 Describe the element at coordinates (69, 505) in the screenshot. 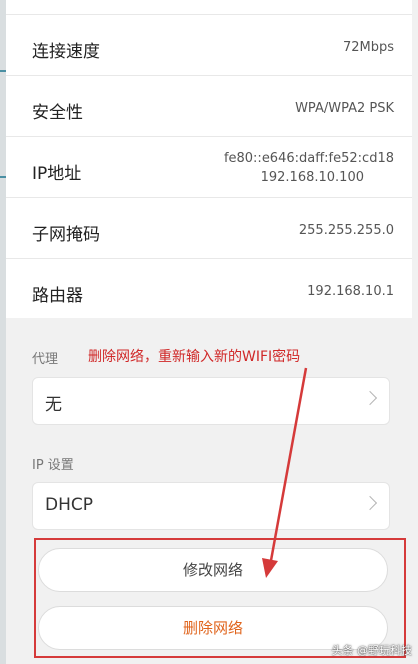

I see `ip-settings-value: DHCP` at that location.